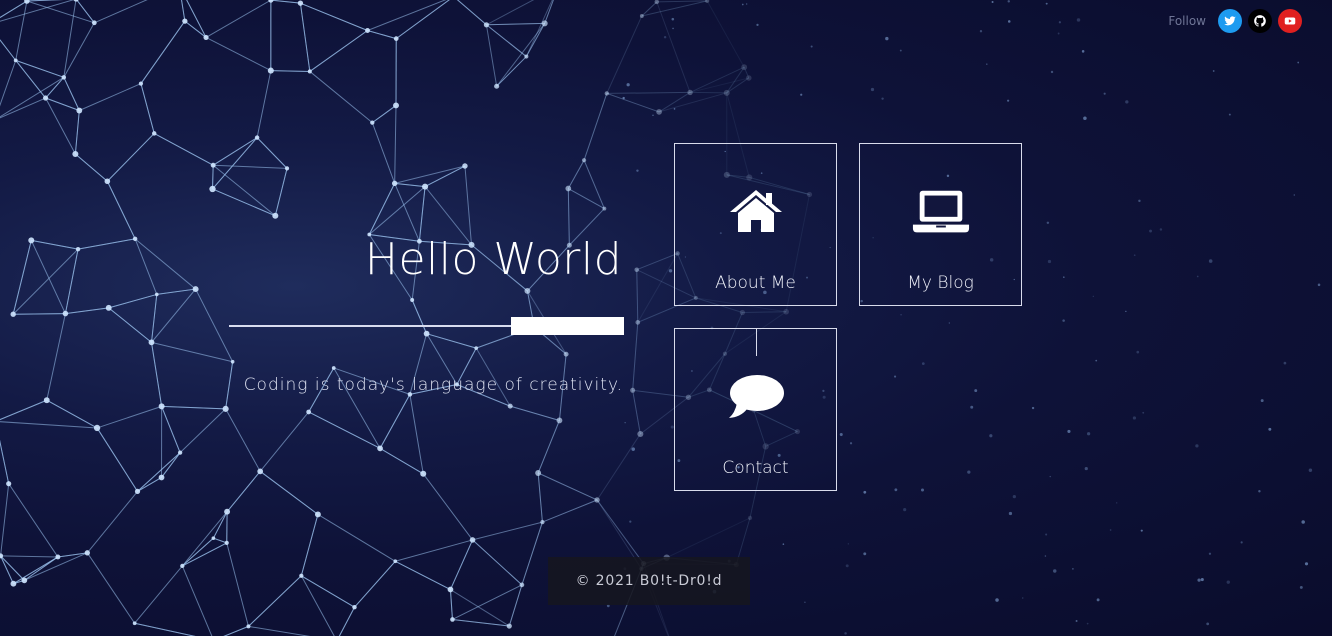  I want to click on tile-contact: Contact, so click(755, 409).